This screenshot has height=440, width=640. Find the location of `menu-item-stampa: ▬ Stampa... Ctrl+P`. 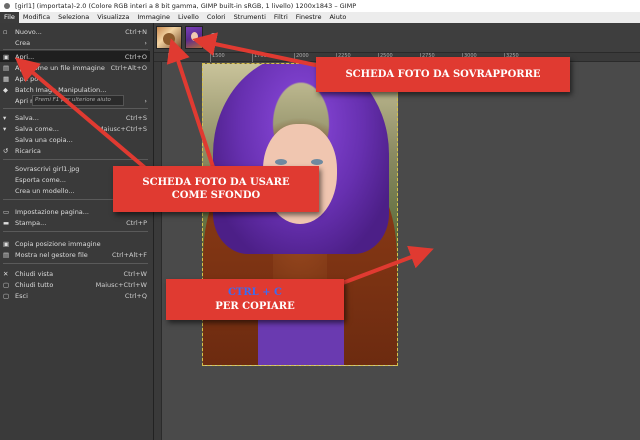

menu-item-stampa: ▬ Stampa... Ctrl+P is located at coordinates (75, 222).